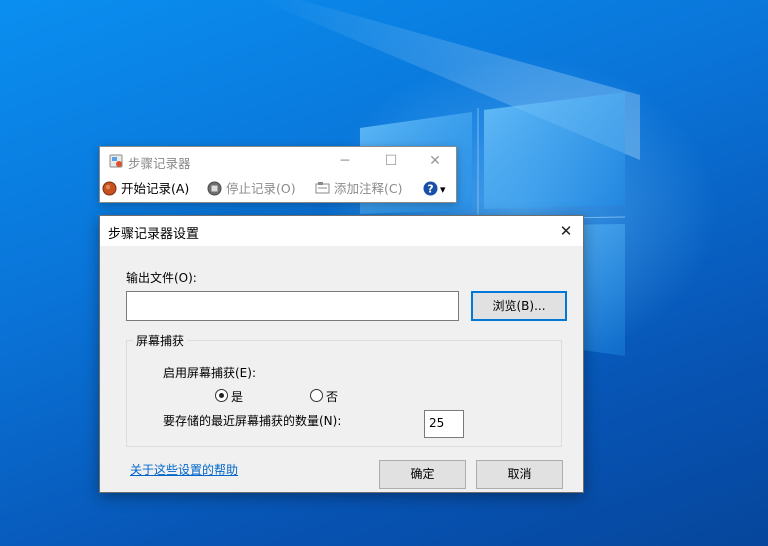 This screenshot has width=768, height=546. I want to click on stop-record-button: 停止记录(O), so click(251, 189).